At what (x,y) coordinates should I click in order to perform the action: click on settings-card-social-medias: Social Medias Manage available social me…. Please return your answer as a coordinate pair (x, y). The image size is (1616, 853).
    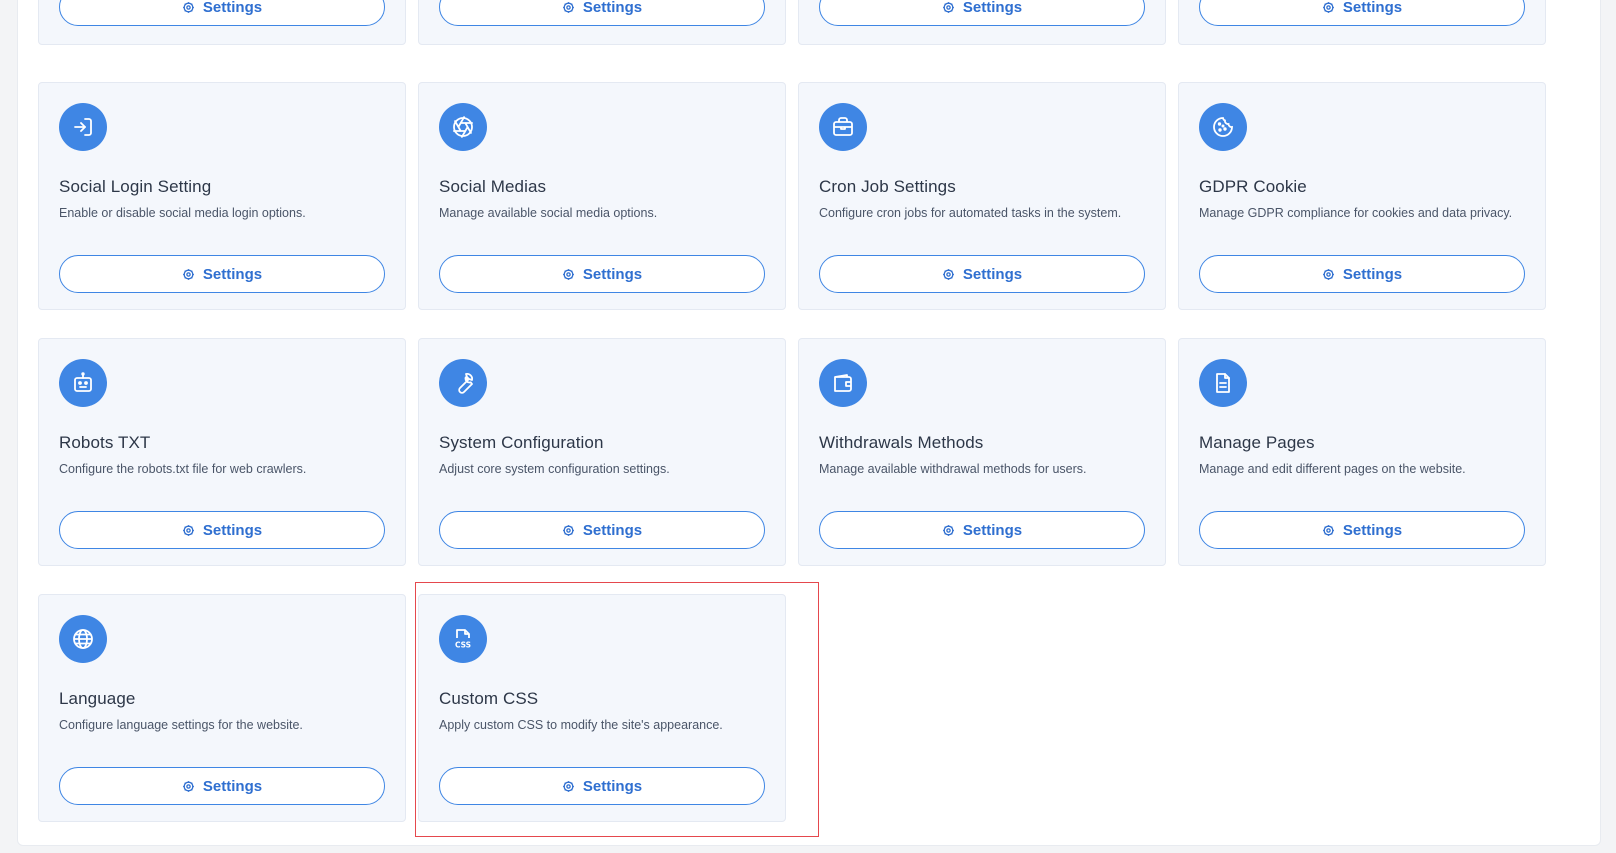
    Looking at the image, I should click on (602, 196).